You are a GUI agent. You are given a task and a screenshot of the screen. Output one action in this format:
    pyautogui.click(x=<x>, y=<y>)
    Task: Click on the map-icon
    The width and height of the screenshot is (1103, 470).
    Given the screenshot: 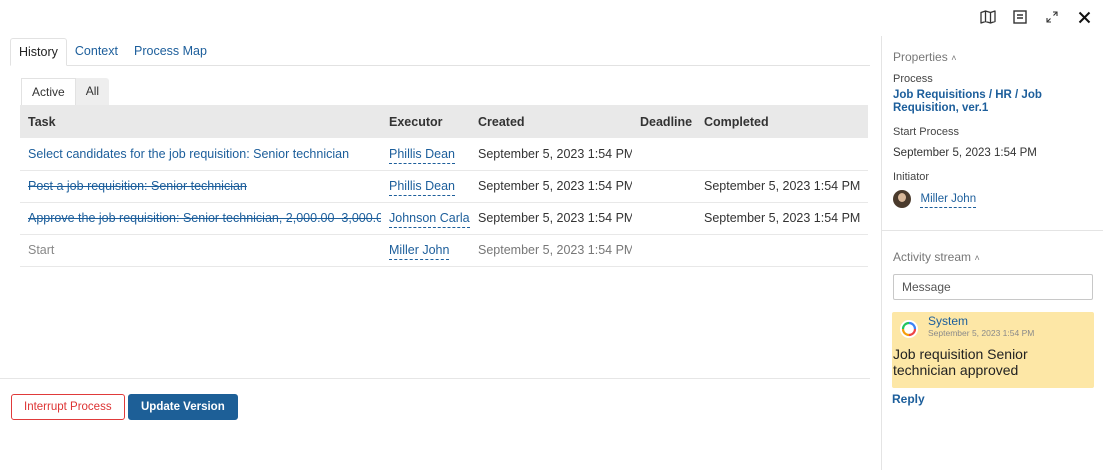 What is the action you would take?
    pyautogui.click(x=988, y=17)
    